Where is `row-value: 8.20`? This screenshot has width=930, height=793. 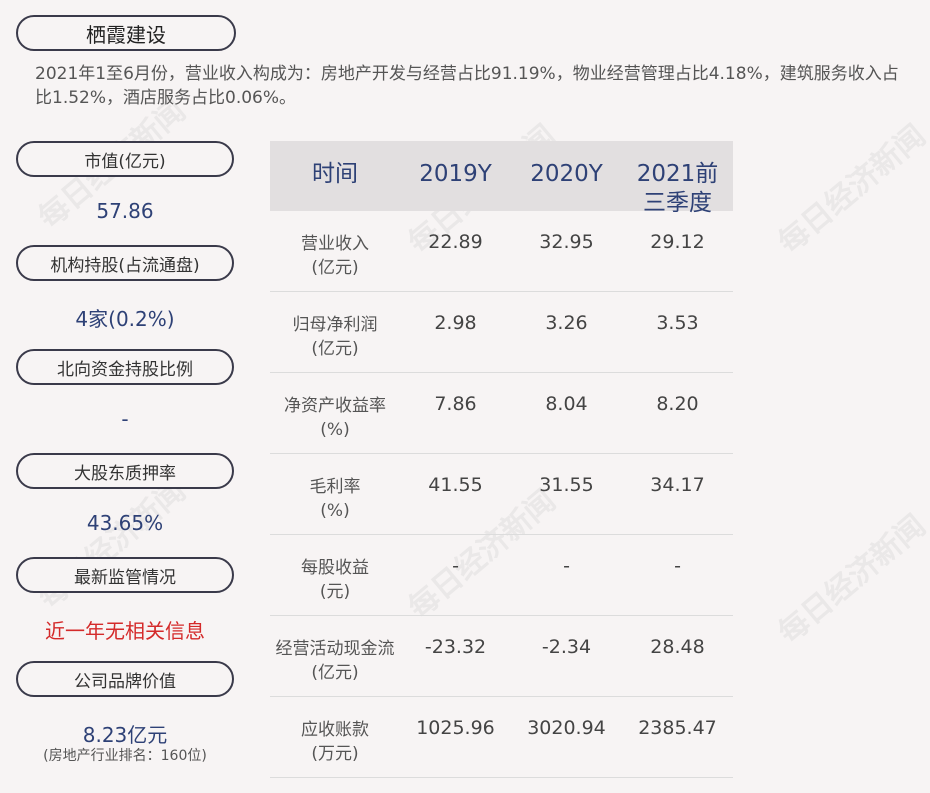
row-value: 8.20 is located at coordinates (677, 404).